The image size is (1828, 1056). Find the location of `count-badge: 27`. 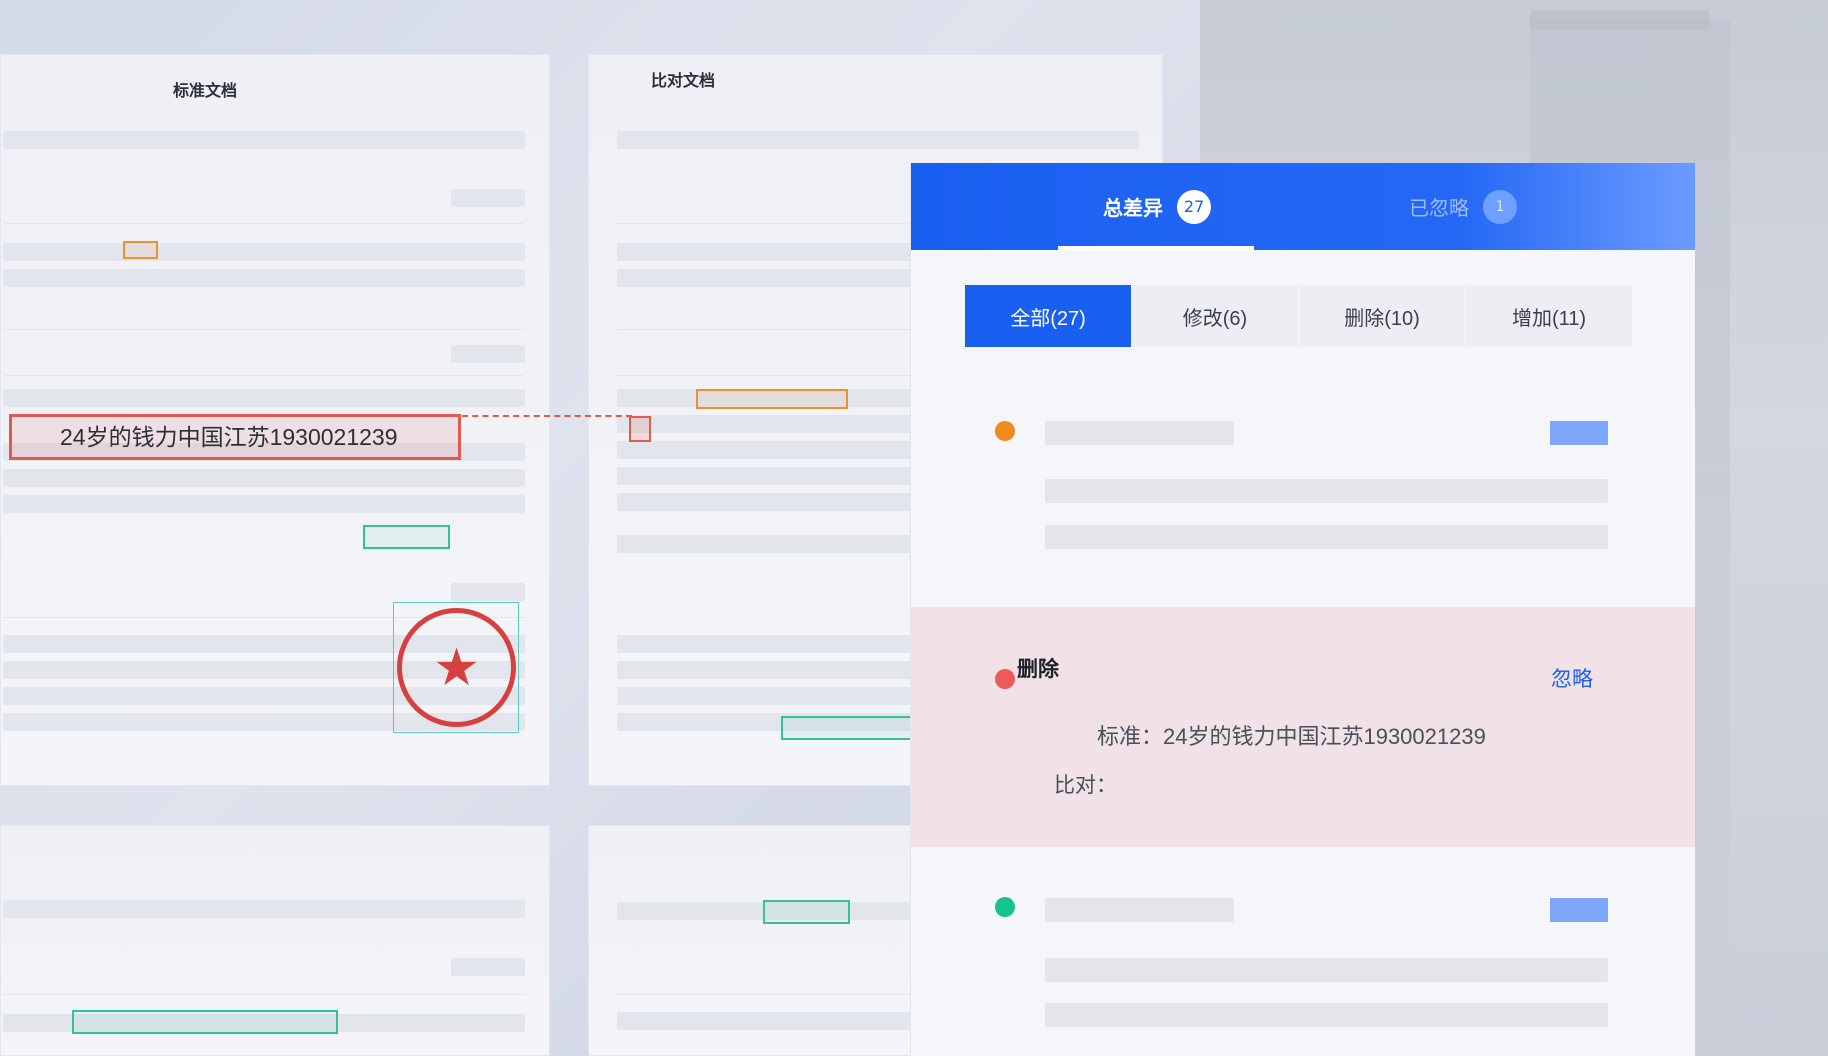

count-badge: 27 is located at coordinates (1194, 206).